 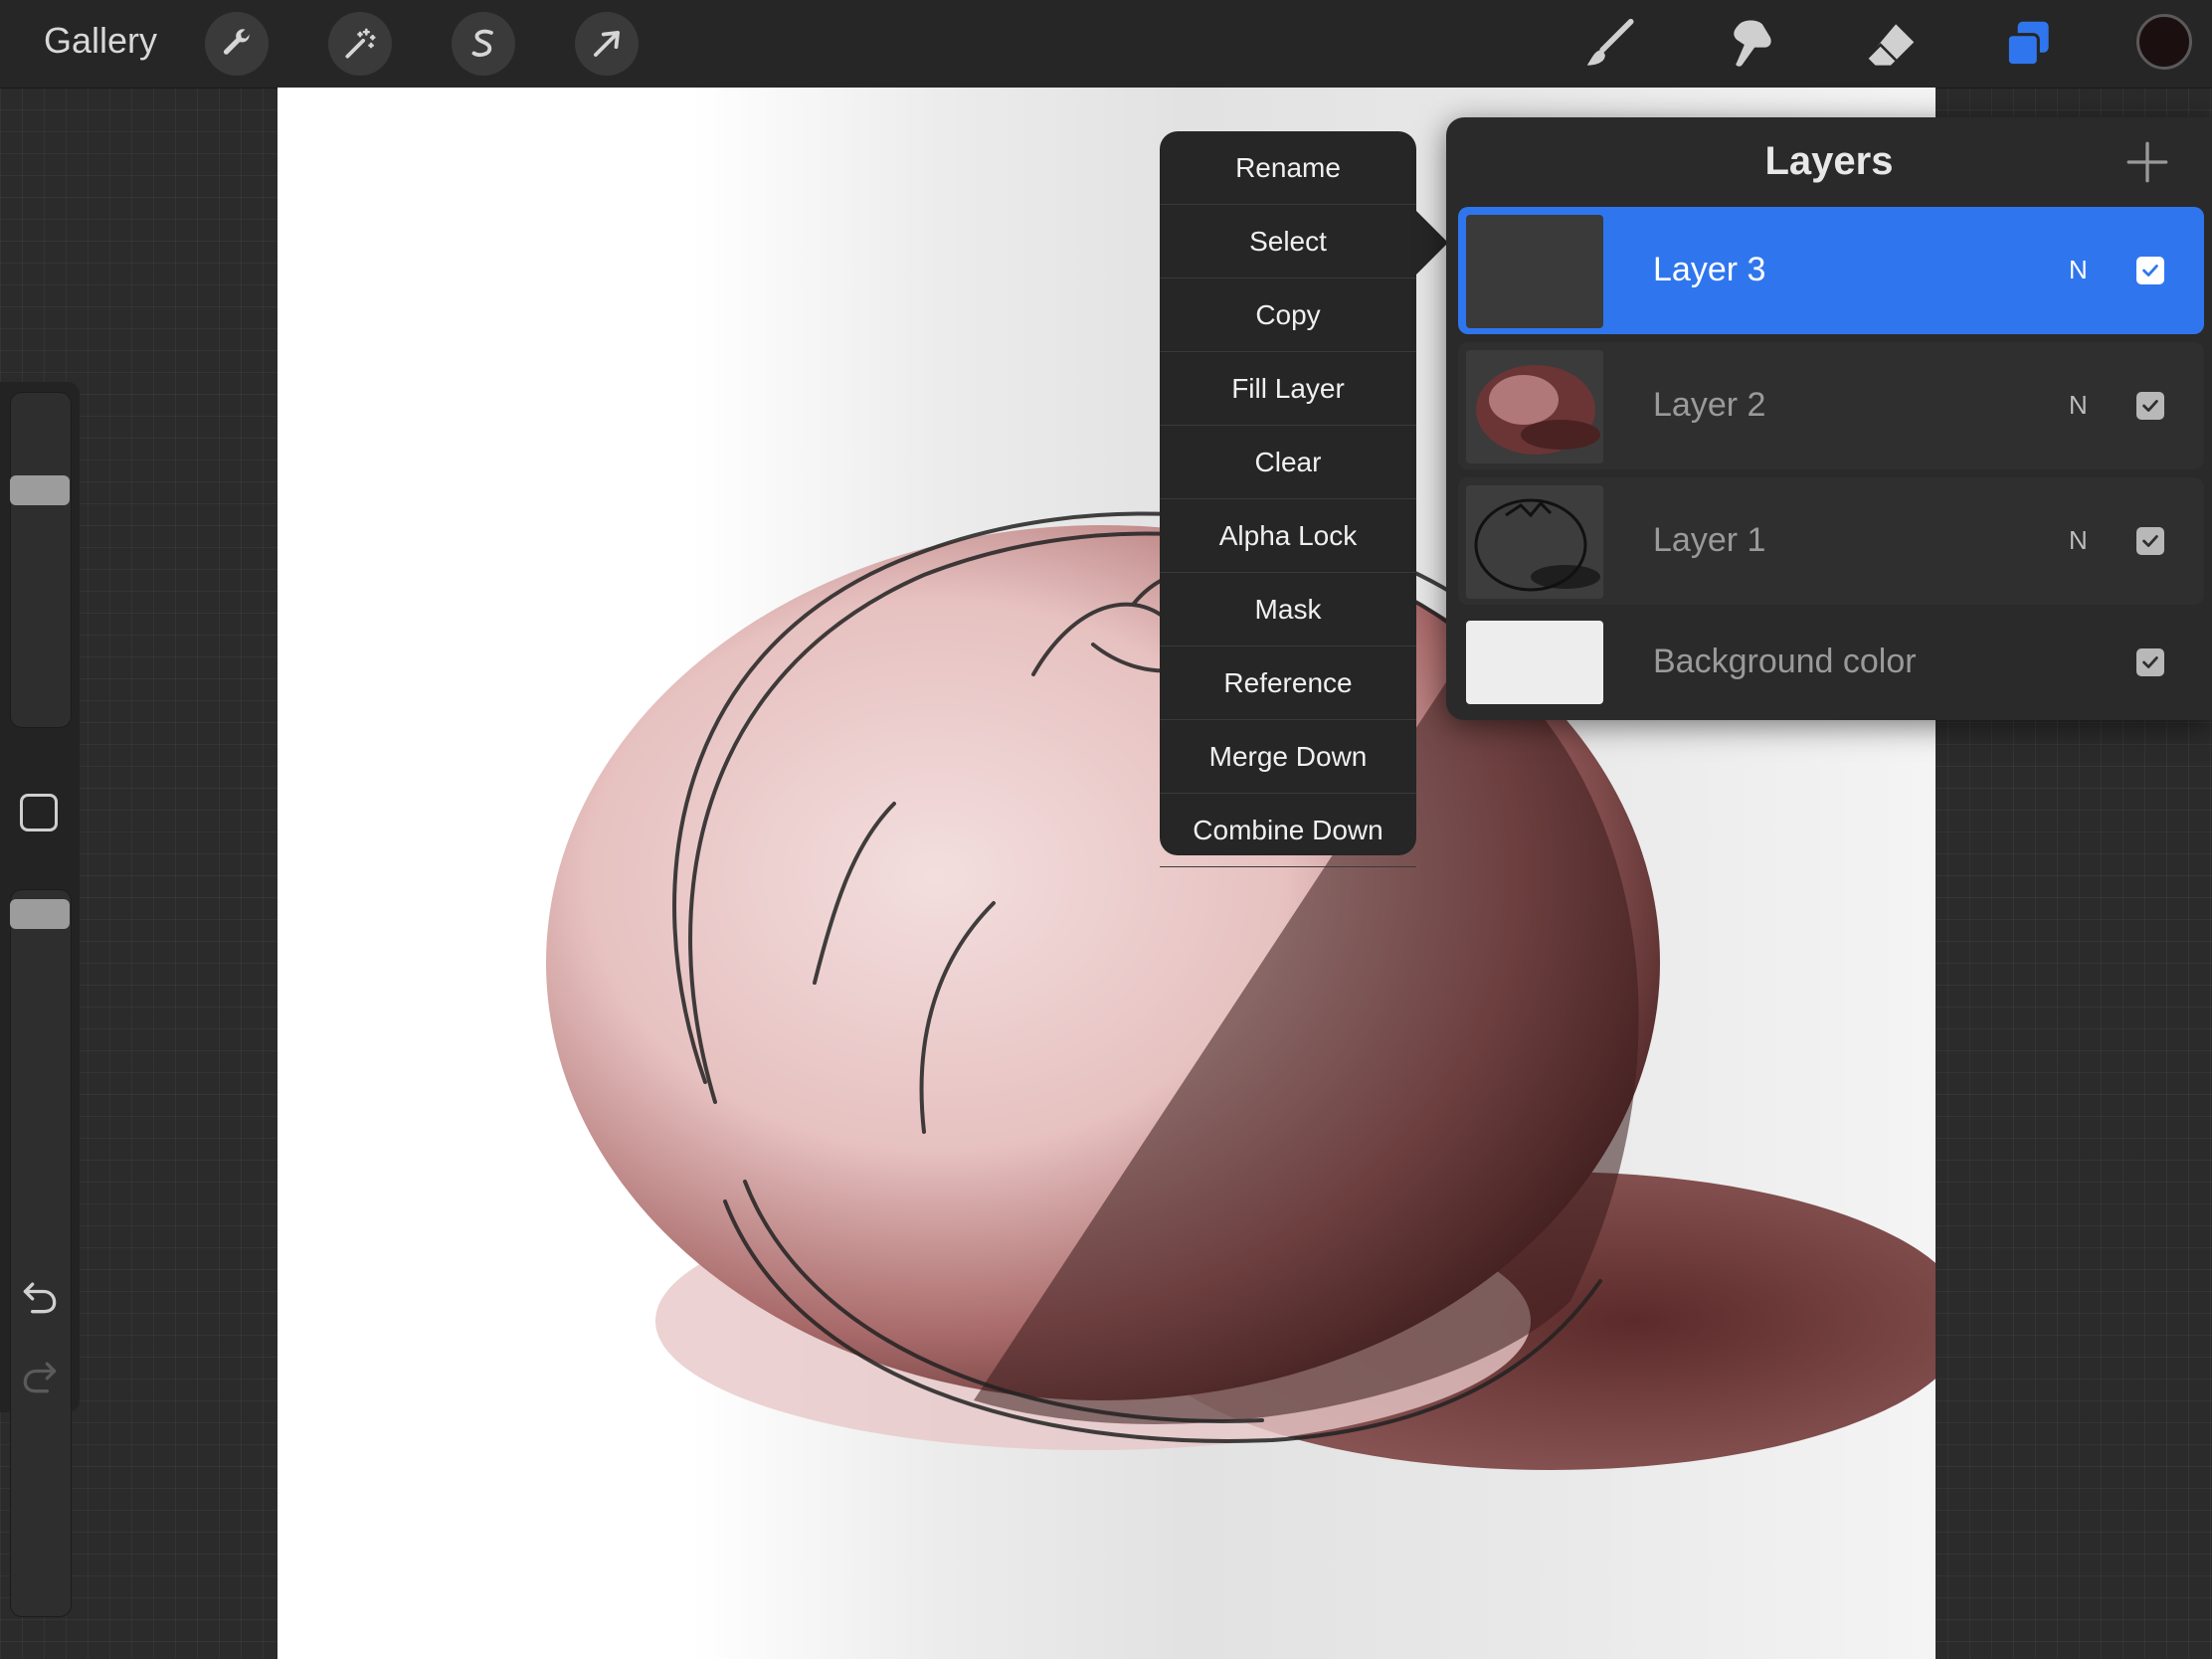 I want to click on smudge-icon, so click(x=1749, y=45).